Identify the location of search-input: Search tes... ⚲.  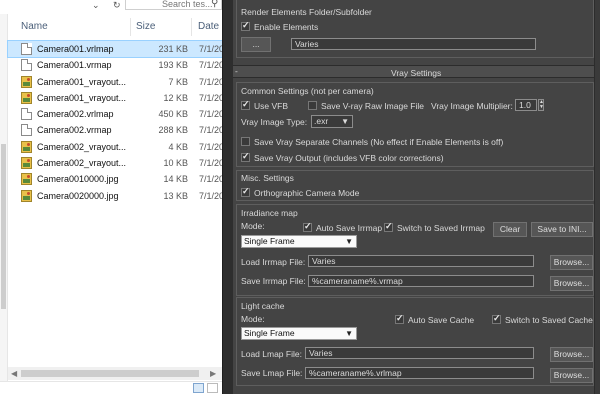
(173, 5).